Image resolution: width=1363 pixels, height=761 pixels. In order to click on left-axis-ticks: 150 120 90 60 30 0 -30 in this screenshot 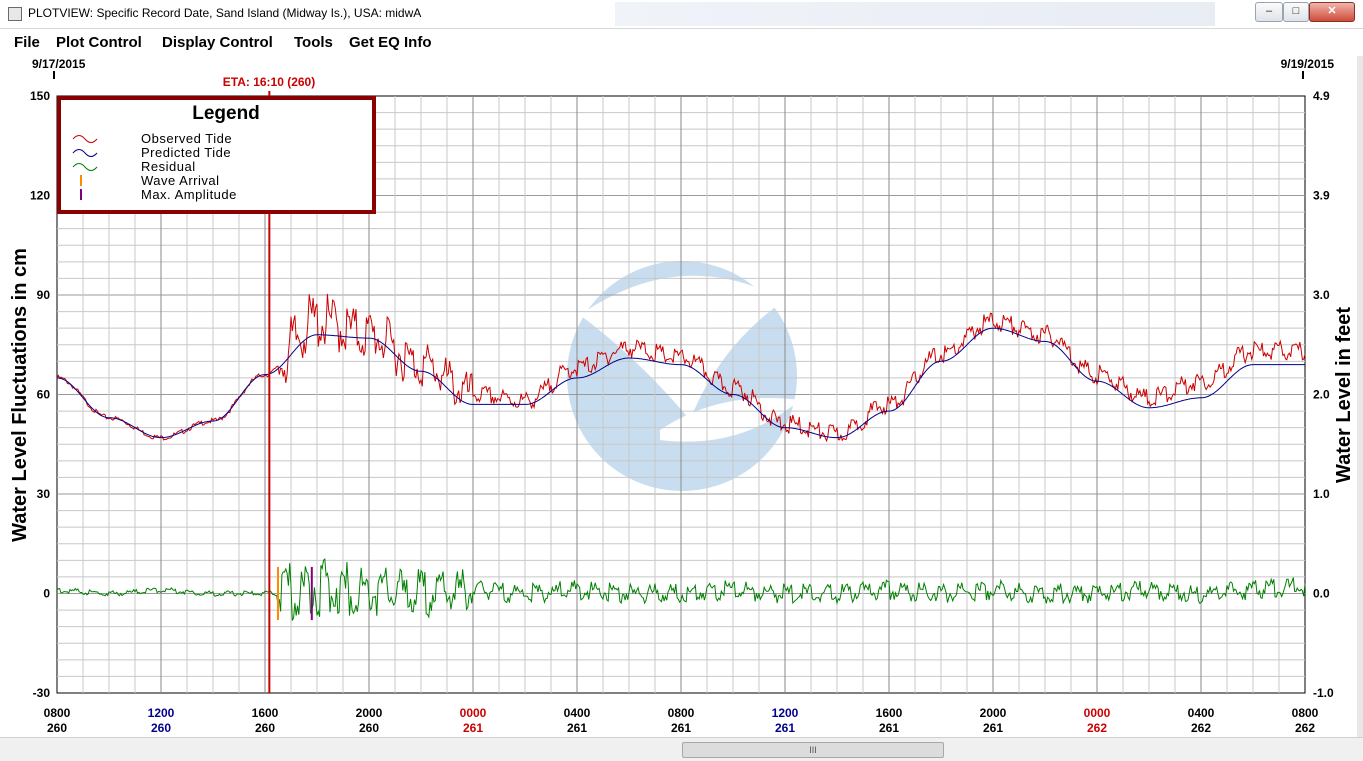, I will do `click(40, 394)`.